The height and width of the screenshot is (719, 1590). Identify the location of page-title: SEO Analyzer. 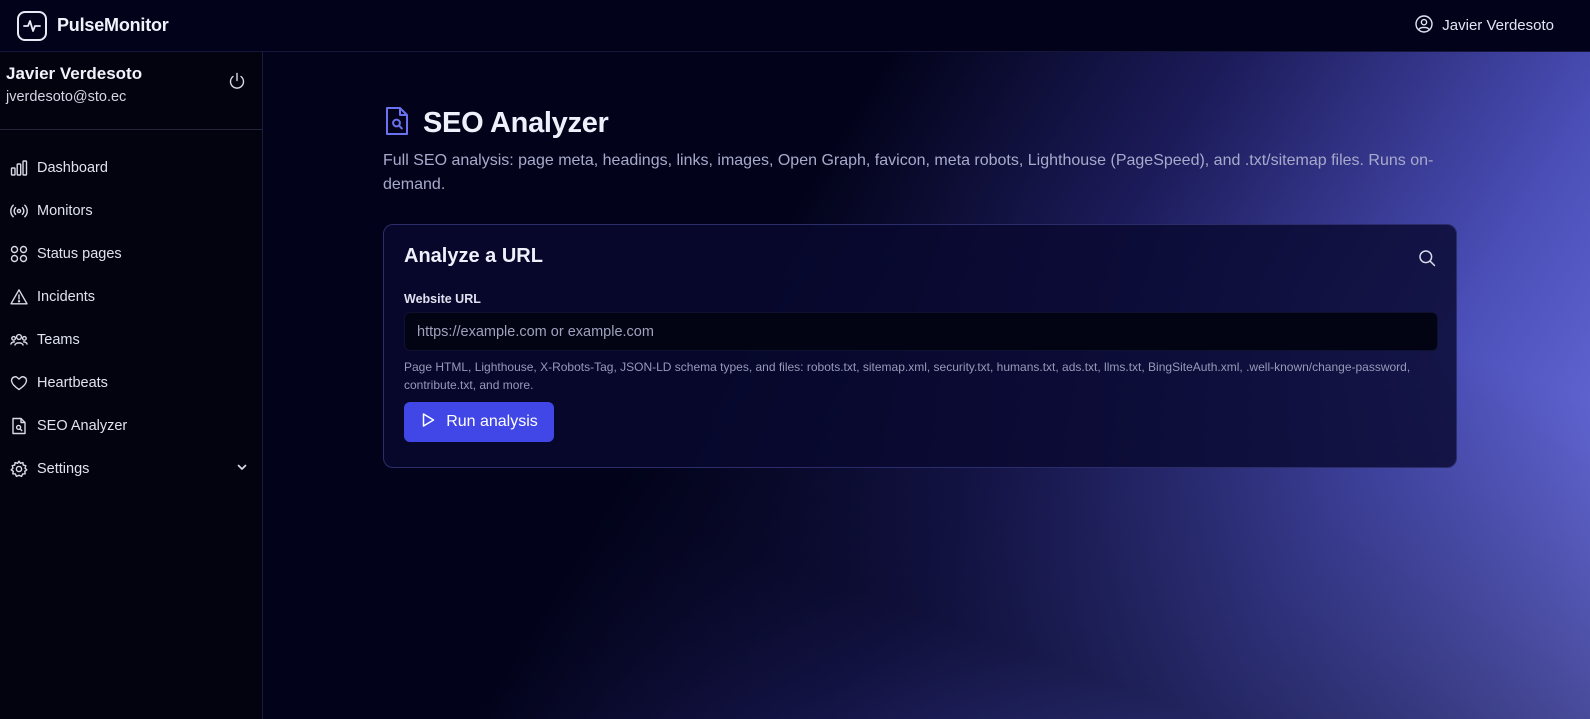
(516, 123).